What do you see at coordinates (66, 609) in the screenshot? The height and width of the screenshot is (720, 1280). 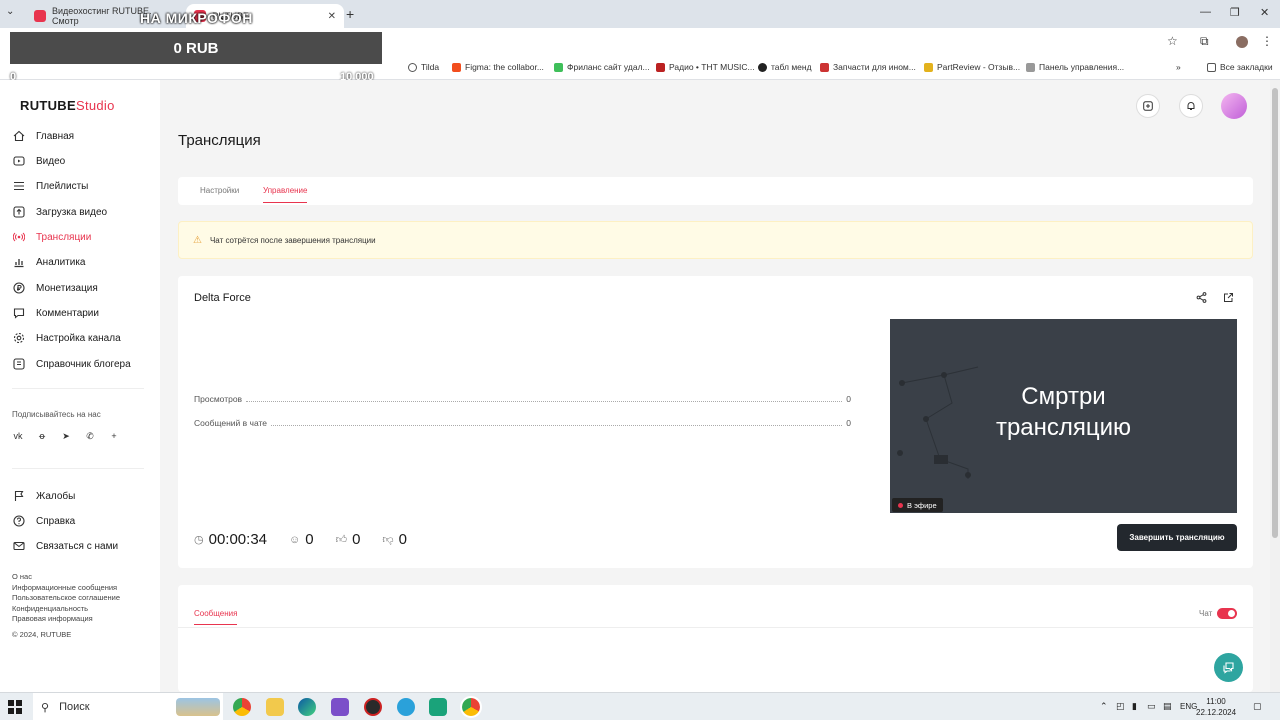 I see `footer-link: Конфиденциальность` at bounding box center [66, 609].